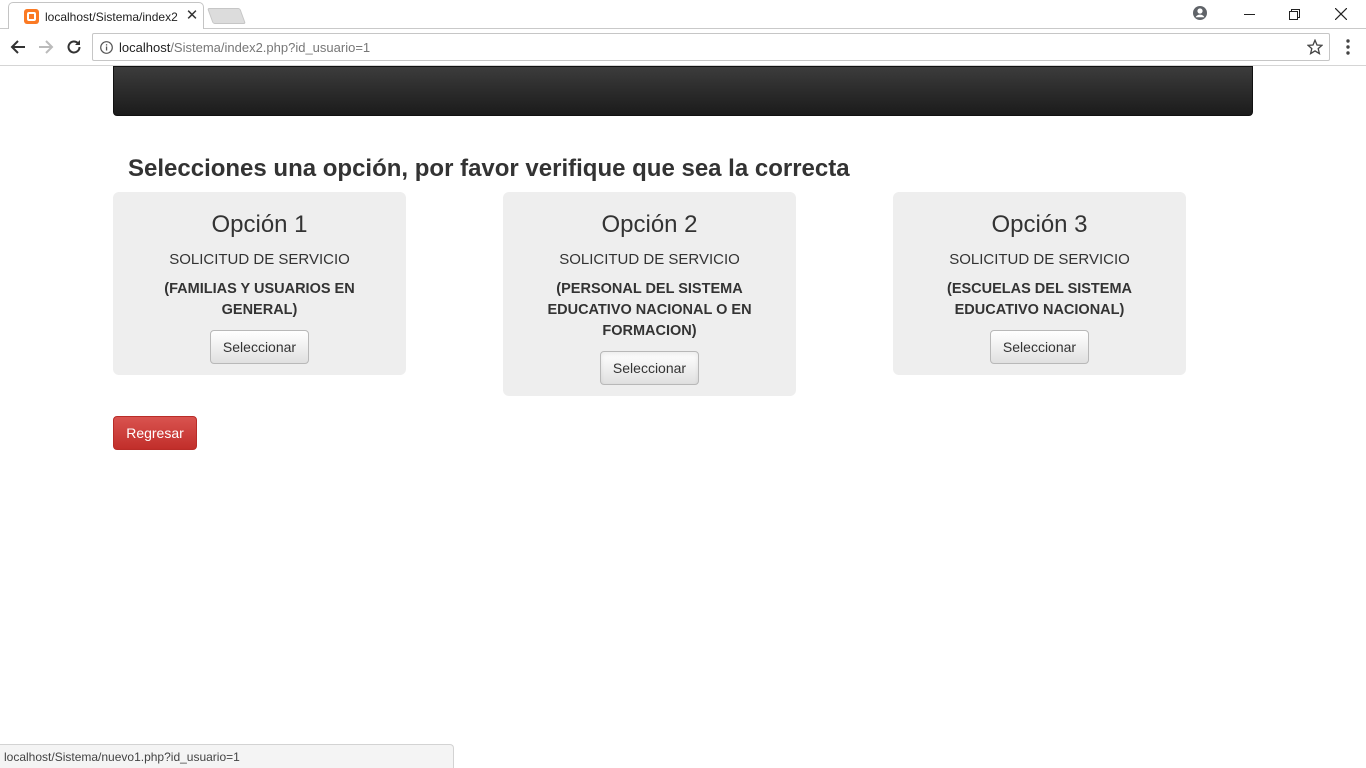 The image size is (1366, 768). I want to click on minimize-icon, so click(1249, 14).